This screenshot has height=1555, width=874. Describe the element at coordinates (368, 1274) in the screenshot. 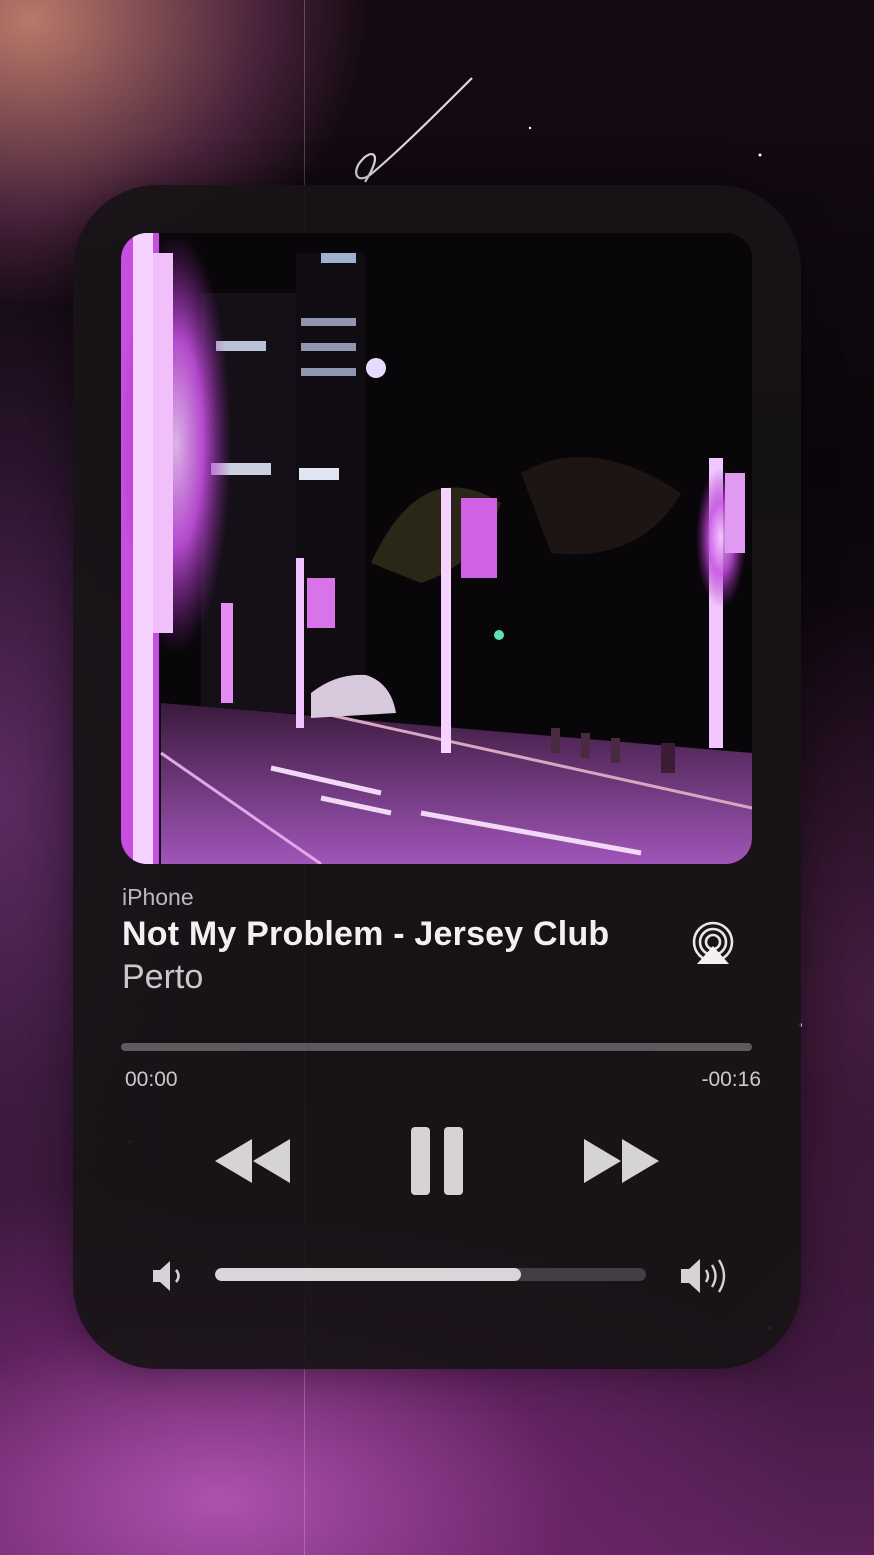

I see `volume-level-fill` at that location.